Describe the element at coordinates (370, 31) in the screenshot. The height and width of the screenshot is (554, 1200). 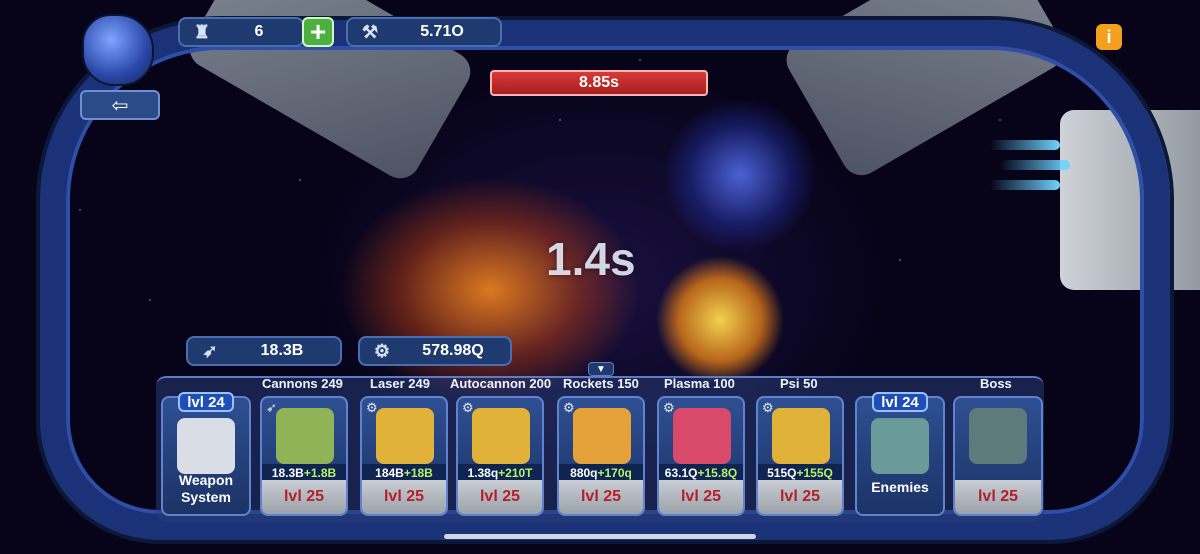
I see `wrench-bolt-icon: ⚒` at that location.